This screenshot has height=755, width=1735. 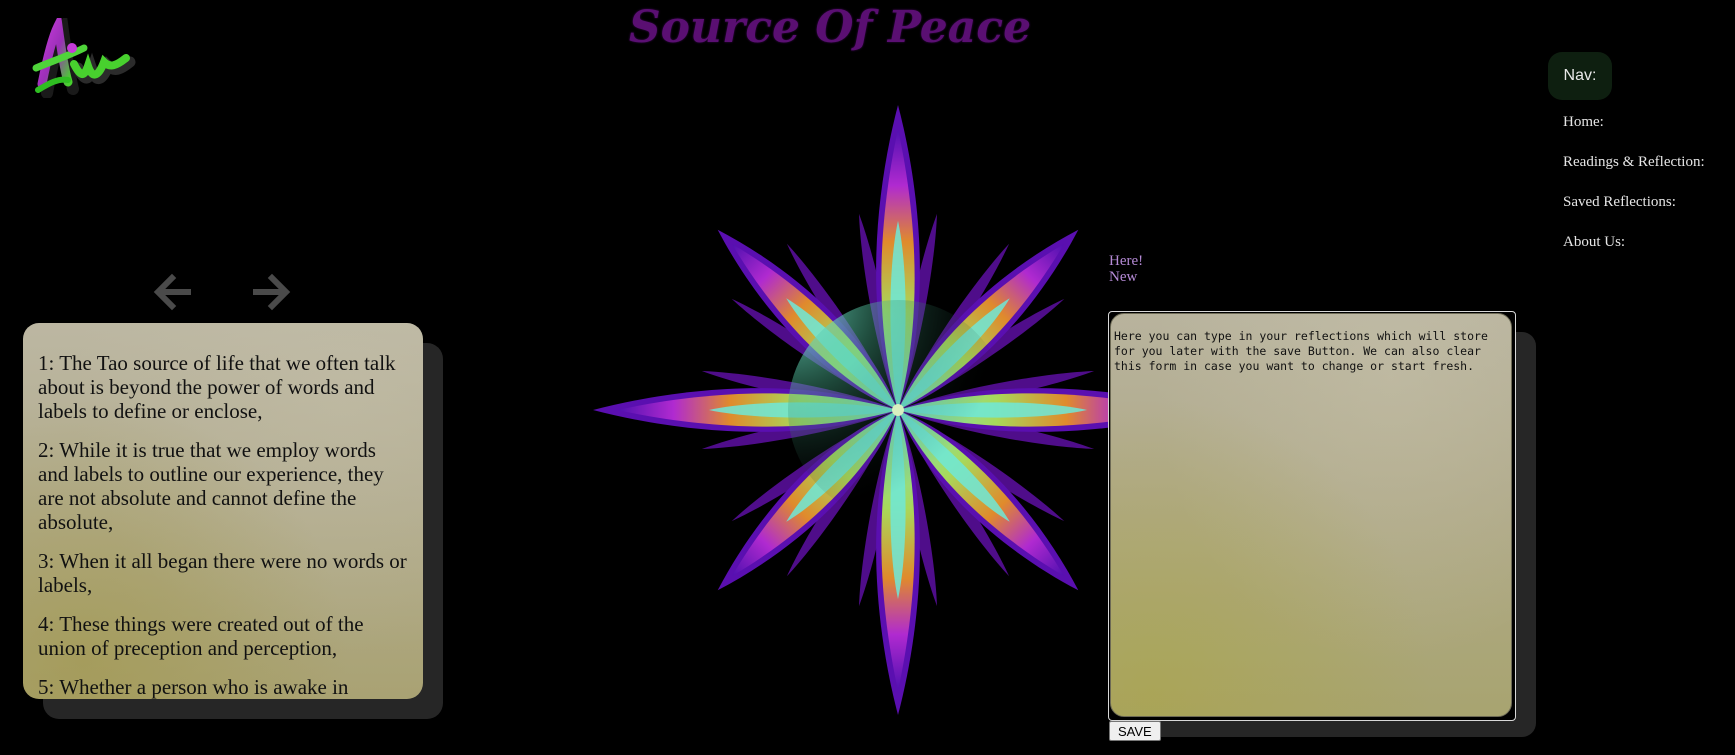 I want to click on site-title: Source Of Peace, so click(x=830, y=27).